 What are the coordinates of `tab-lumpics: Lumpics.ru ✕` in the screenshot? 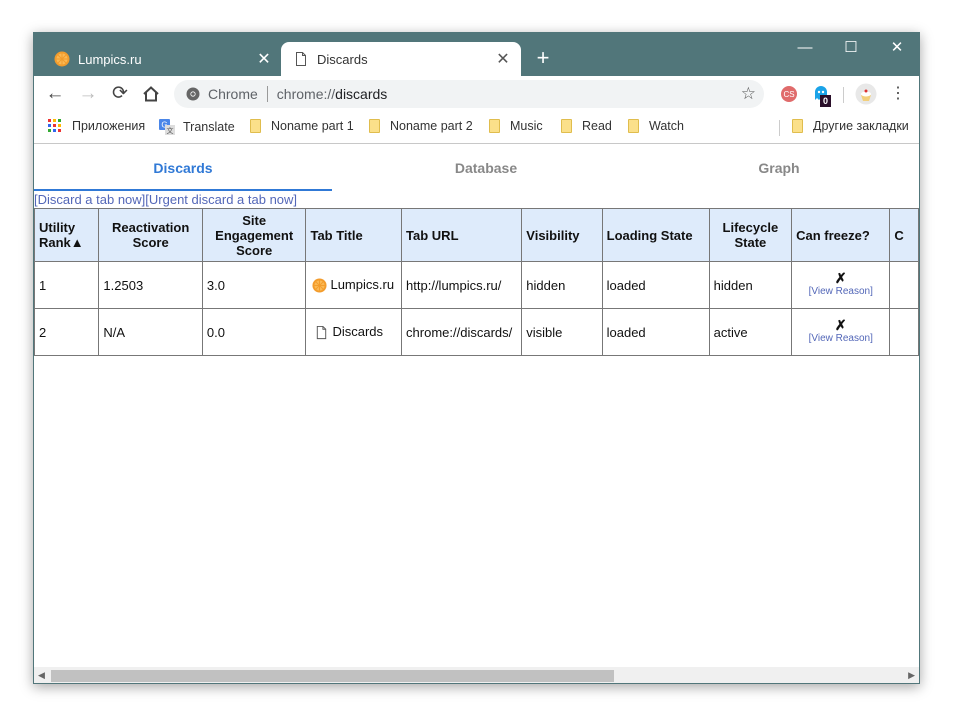 It's located at (162, 59).